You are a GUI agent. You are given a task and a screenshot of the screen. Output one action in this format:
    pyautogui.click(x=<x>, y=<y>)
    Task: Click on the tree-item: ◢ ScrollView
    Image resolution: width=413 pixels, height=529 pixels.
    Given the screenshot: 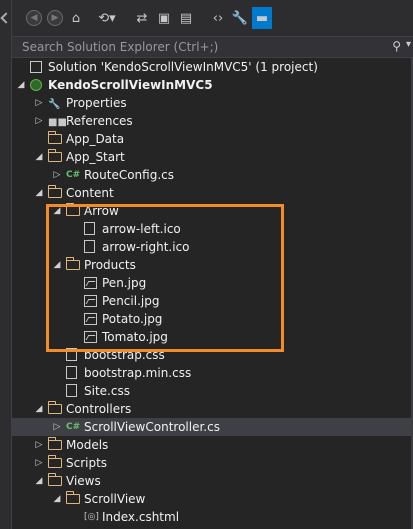 What is the action you would take?
    pyautogui.click(x=212, y=499)
    